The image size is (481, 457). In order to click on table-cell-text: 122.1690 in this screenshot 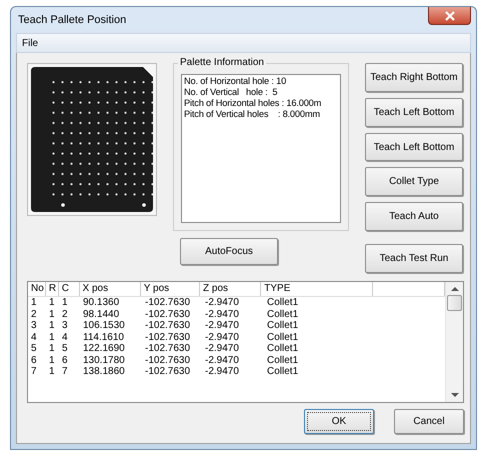, I will do `click(104, 348)`.